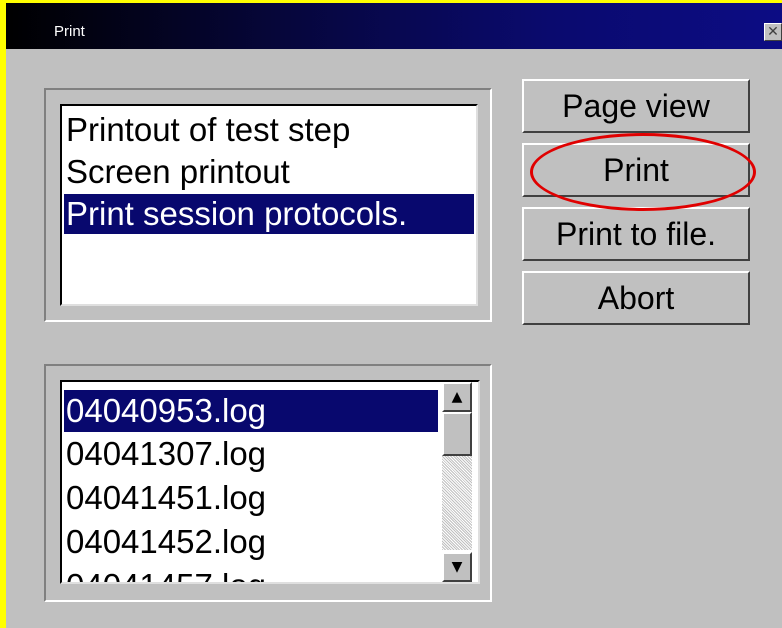  I want to click on page-view-button: Page view, so click(636, 106).